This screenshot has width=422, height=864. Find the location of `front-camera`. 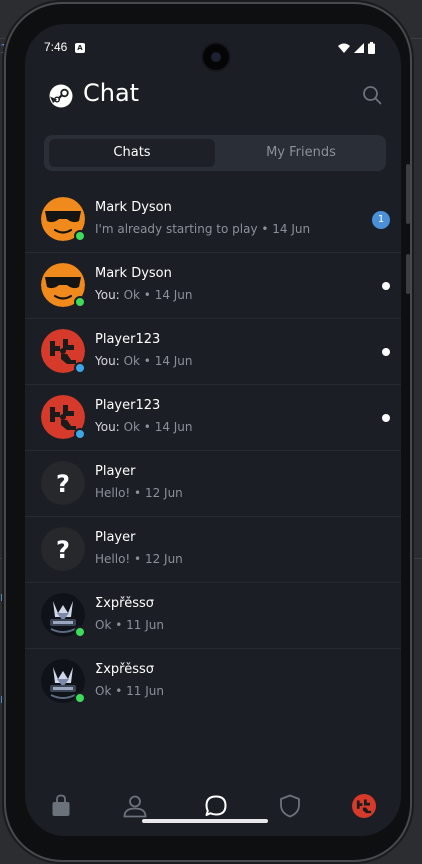

front-camera is located at coordinates (216, 57).